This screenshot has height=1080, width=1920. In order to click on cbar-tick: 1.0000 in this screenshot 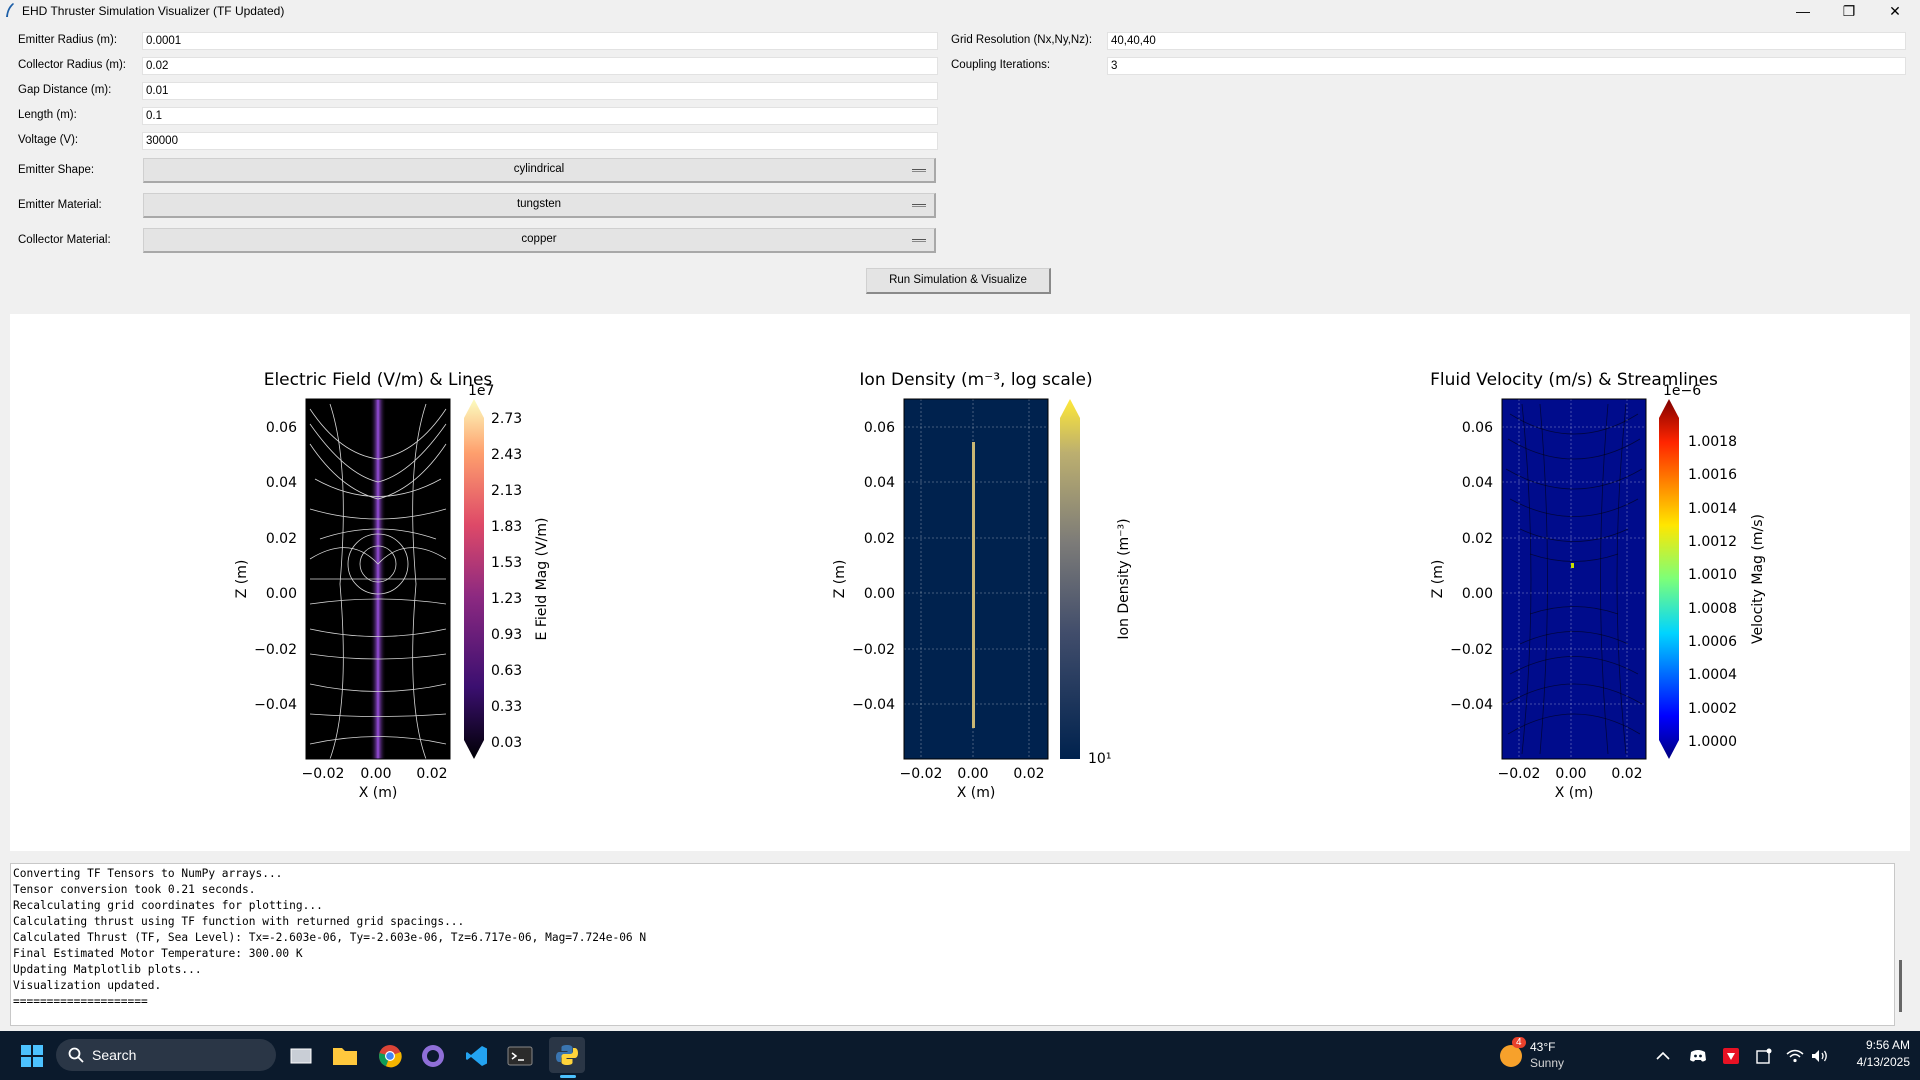, I will do `click(1712, 742)`.